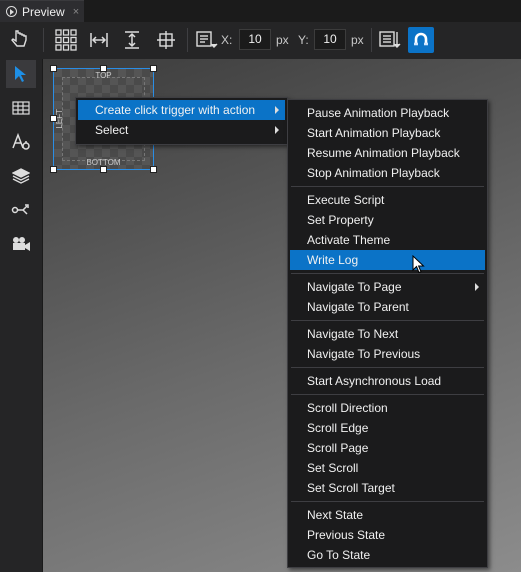 The width and height of the screenshot is (521, 572). Describe the element at coordinates (76, 12) in the screenshot. I see `close-icon: ×` at that location.